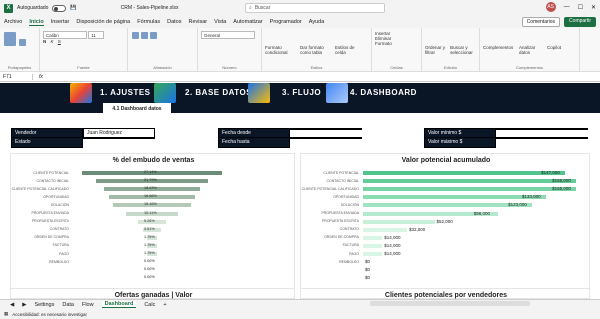 The height and width of the screenshot is (319, 600). Describe the element at coordinates (316, 49) in the screenshot. I see `format-table-button: Dar formato como tabla` at that location.